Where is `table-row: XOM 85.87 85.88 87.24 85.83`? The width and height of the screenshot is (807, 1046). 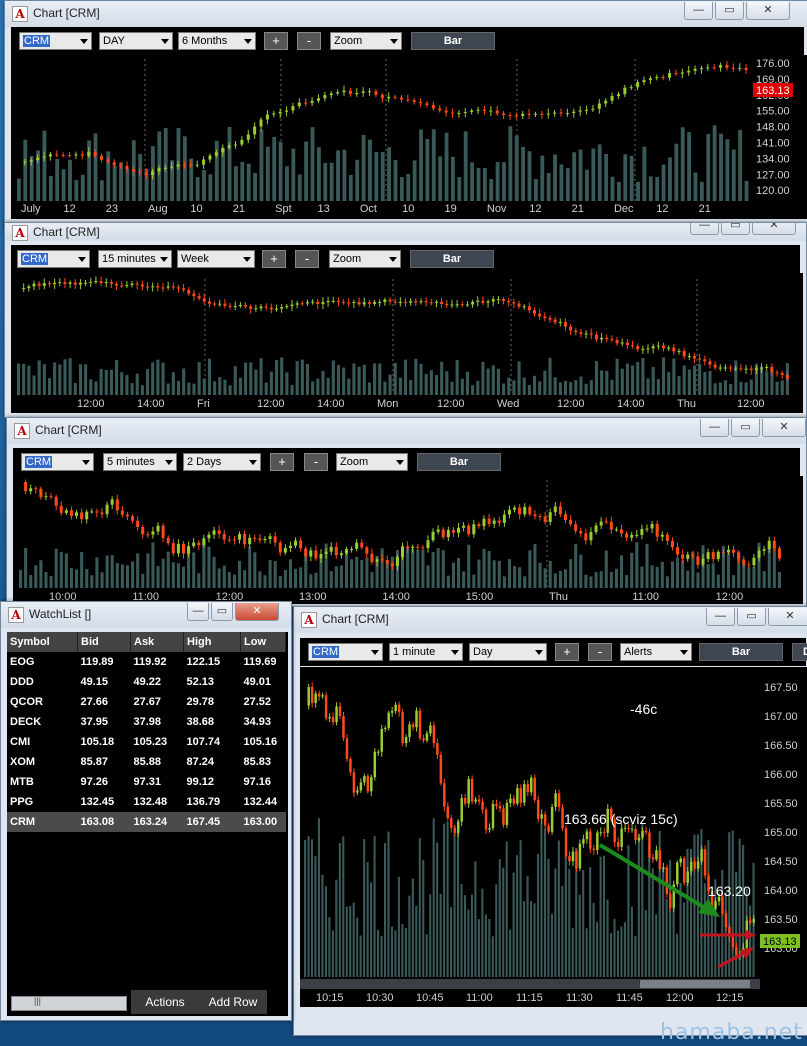
table-row: XOM 85.87 85.88 87.24 85.83 is located at coordinates (146, 762).